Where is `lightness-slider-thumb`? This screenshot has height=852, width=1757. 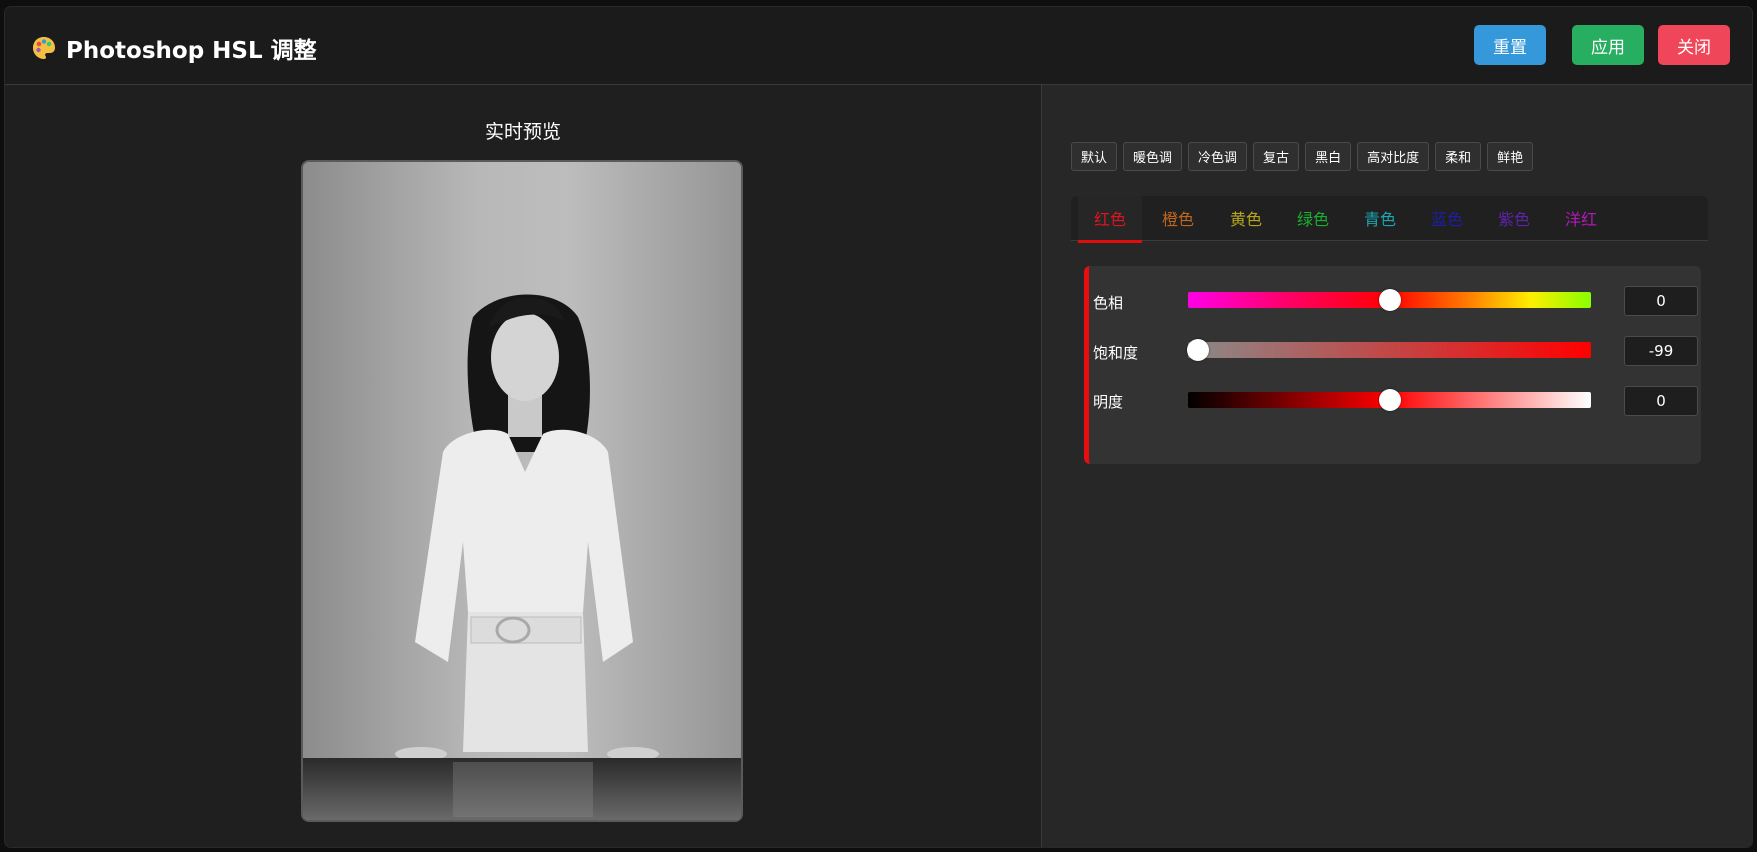
lightness-slider-thumb is located at coordinates (1389, 400).